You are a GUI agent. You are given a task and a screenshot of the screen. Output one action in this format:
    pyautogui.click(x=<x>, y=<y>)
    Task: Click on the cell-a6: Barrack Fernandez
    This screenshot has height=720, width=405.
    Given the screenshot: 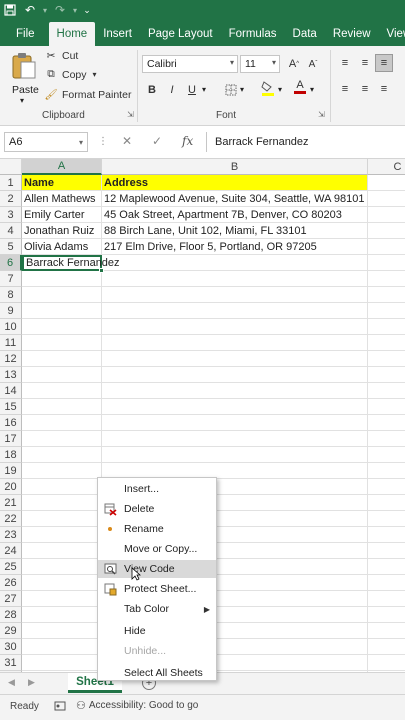 What is the action you would take?
    pyautogui.click(x=71, y=263)
    